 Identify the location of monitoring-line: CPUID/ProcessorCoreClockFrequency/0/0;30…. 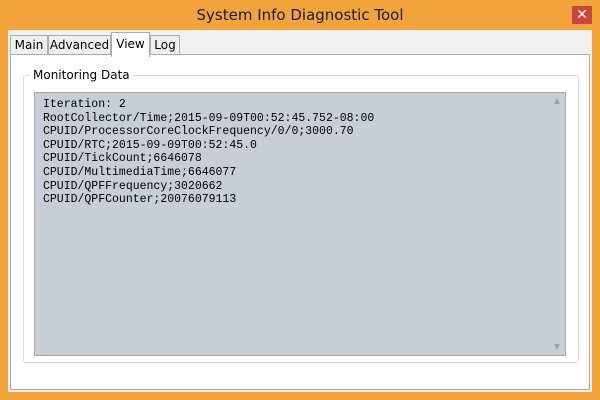
(198, 132).